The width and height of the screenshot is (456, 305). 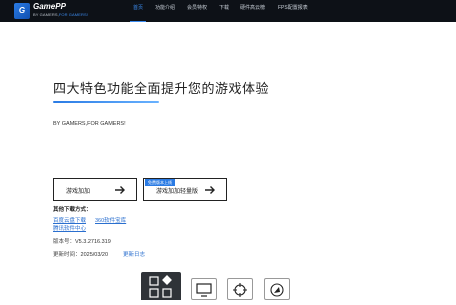 I want to click on hero-title: 四大特色功能全面提升您的游戏体验, so click(x=161, y=88).